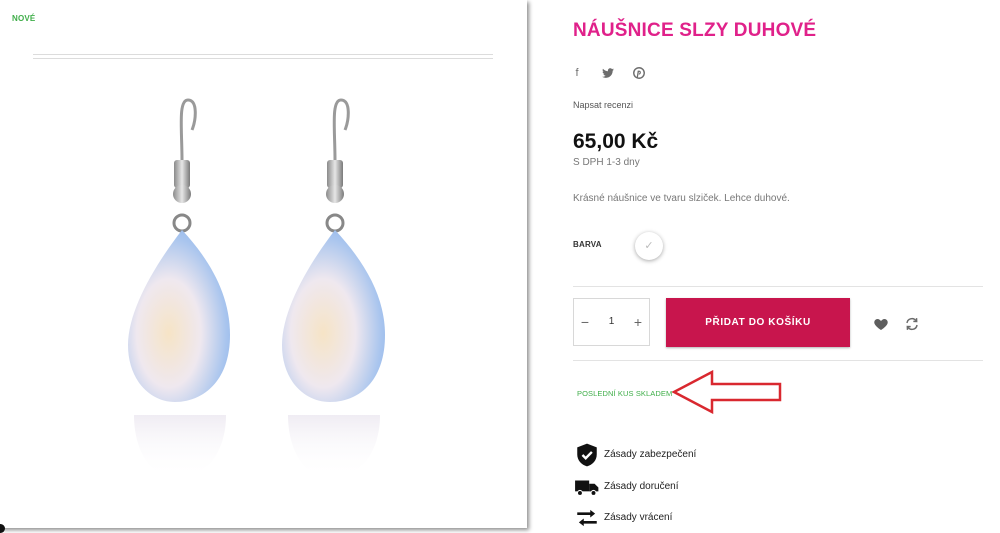  Describe the element at coordinates (650, 454) in the screenshot. I see `policy-label: Zásady zabezpečení` at that location.